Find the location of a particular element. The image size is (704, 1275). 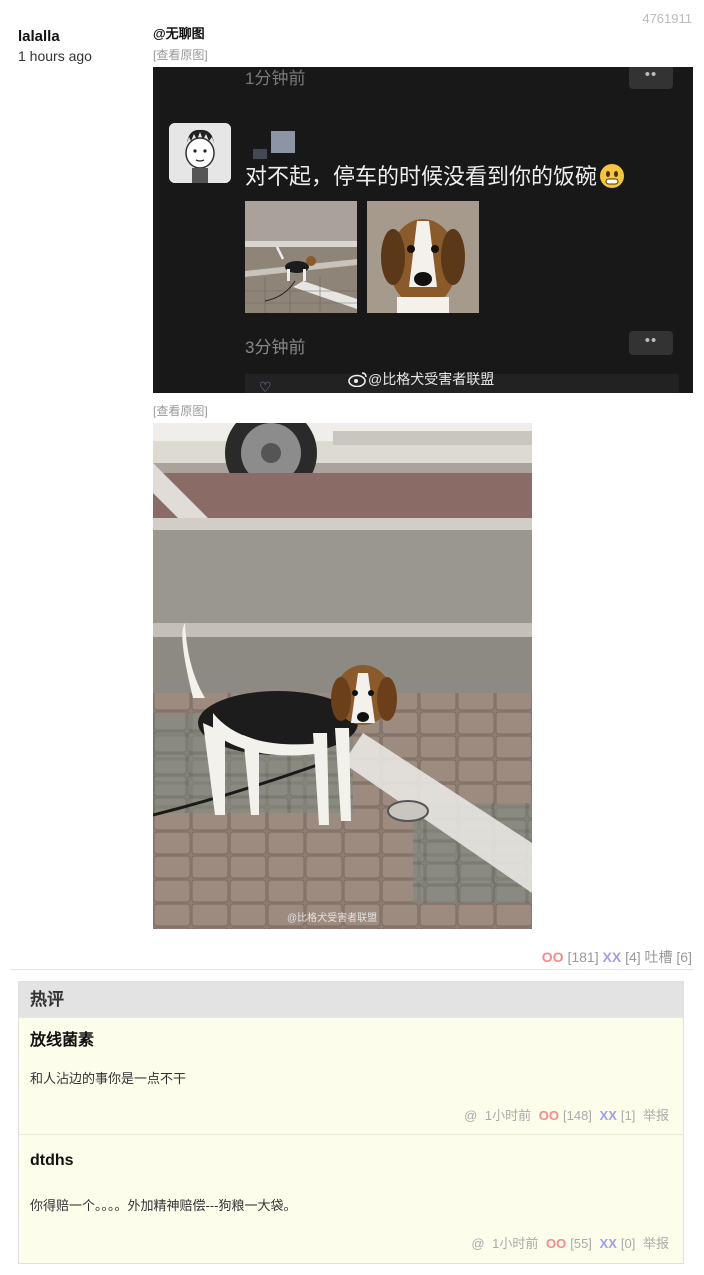

blurred-username is located at coordinates (283, 142).